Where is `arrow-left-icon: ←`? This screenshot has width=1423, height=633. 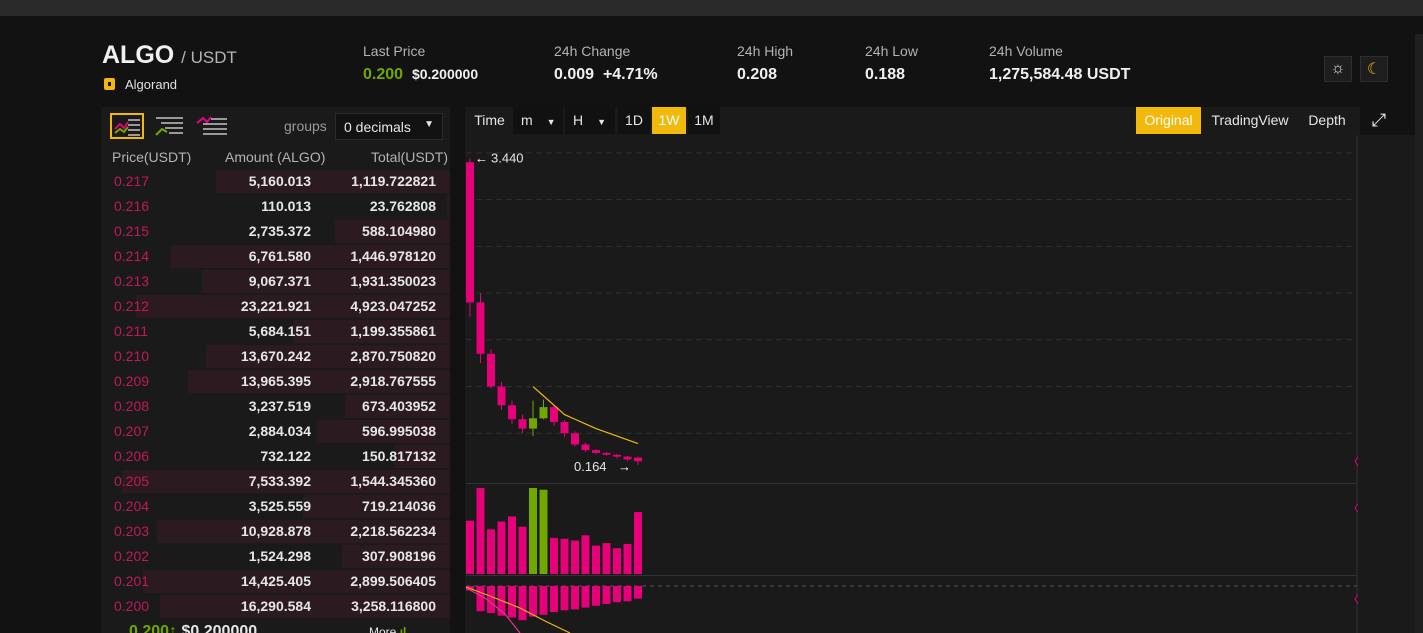 arrow-left-icon: ← is located at coordinates (481, 157).